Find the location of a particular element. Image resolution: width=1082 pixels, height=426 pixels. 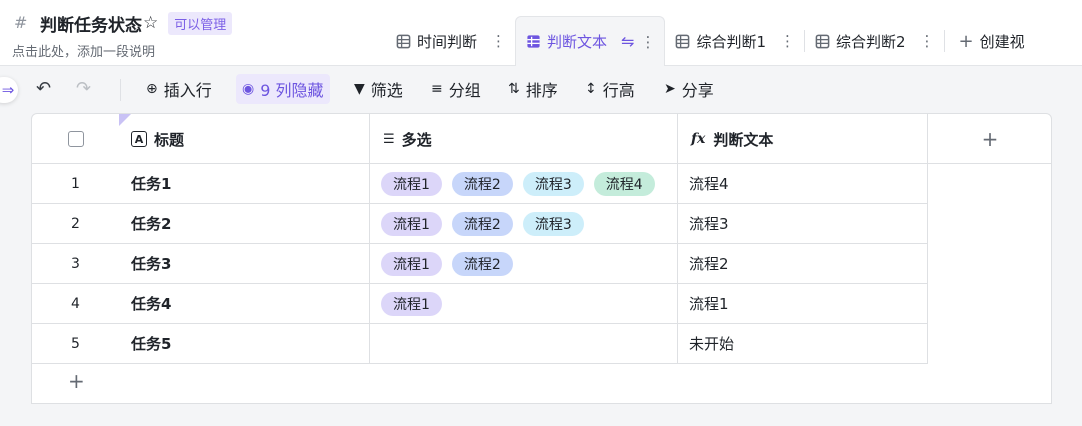

table-row: 3 任务3 流程1 流程2 流程2 is located at coordinates (479, 264).